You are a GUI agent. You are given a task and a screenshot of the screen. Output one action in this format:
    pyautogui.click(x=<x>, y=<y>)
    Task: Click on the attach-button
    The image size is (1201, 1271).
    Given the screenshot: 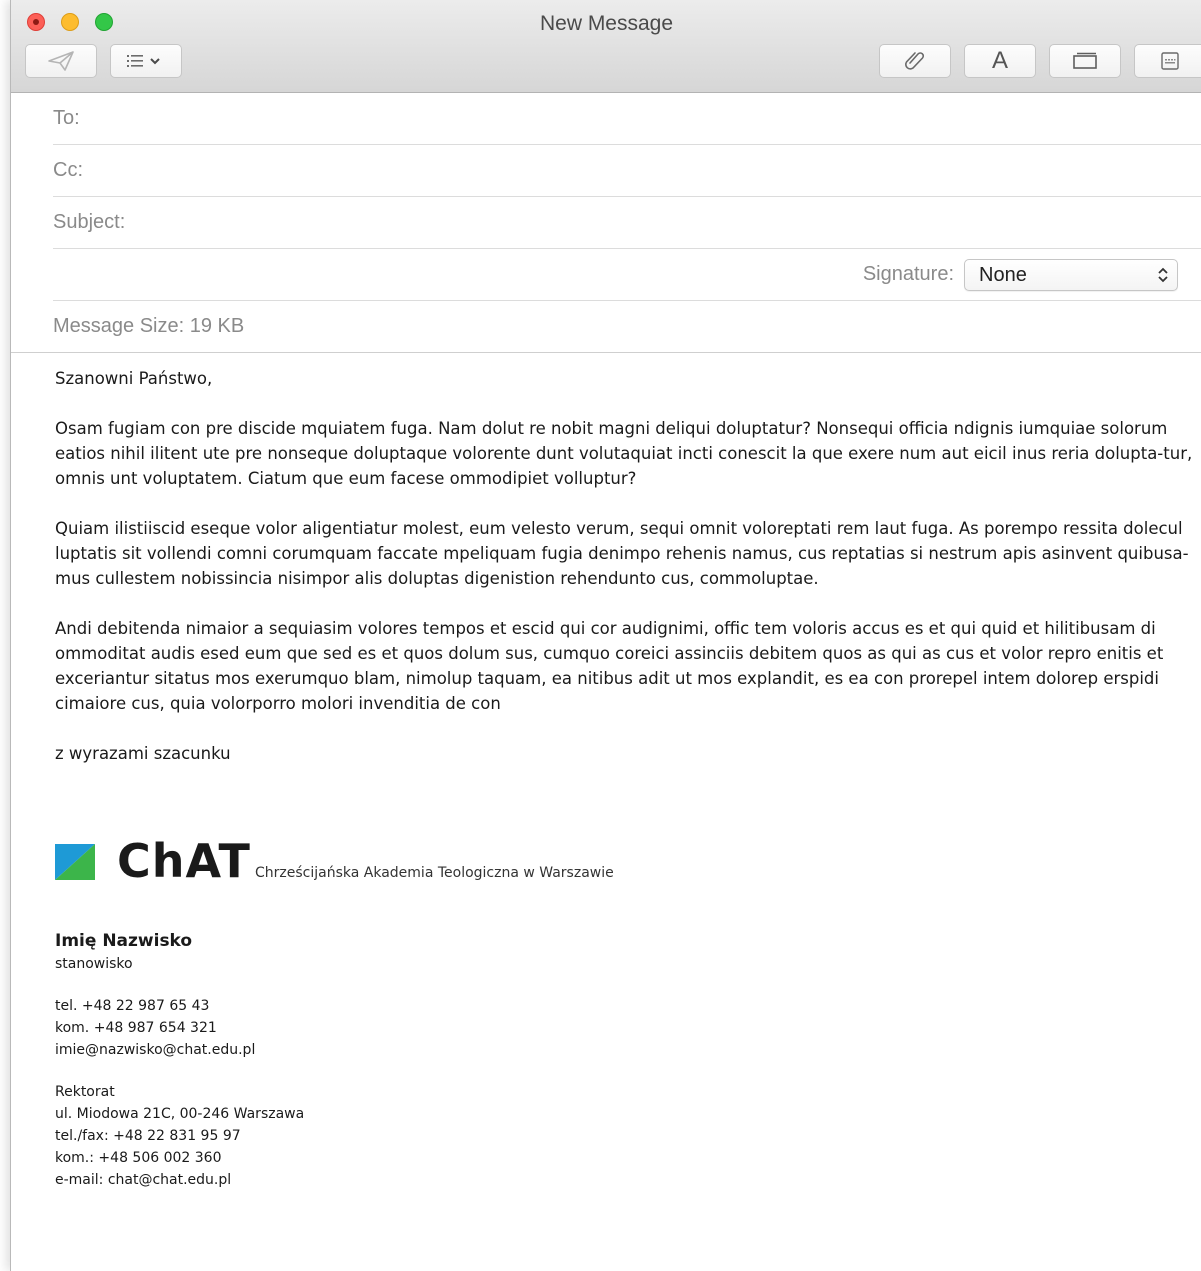 What is the action you would take?
    pyautogui.click(x=915, y=61)
    